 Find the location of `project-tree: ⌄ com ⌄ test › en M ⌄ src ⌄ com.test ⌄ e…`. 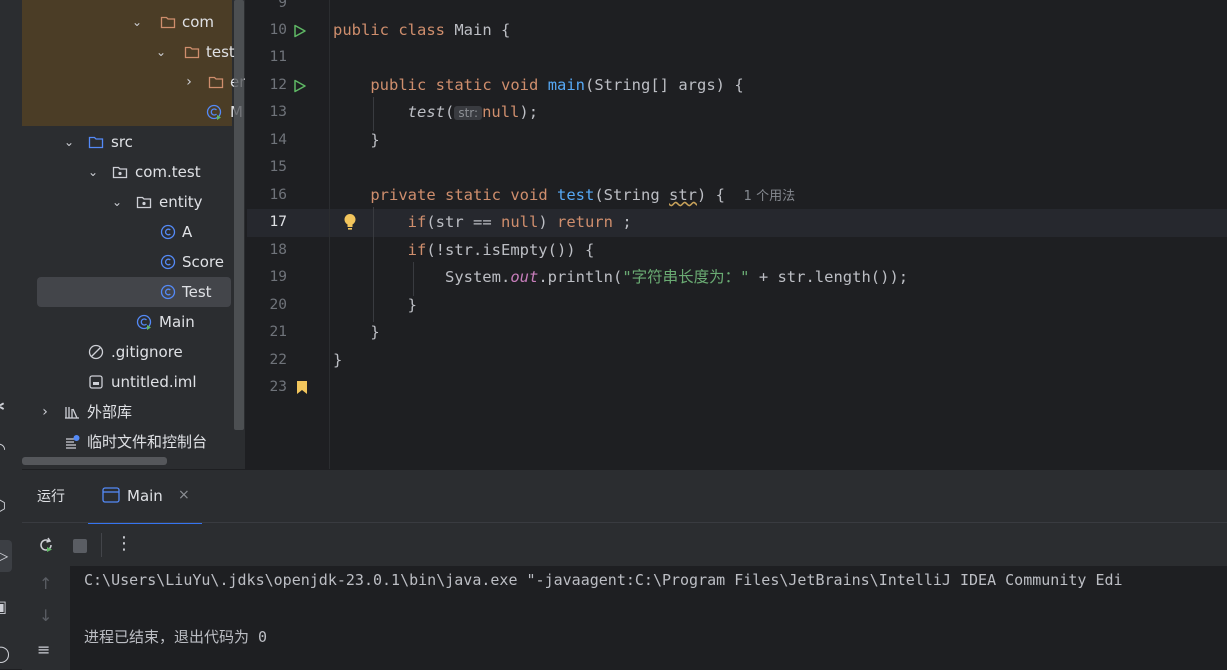

project-tree: ⌄ com ⌄ test › en M ⌄ src ⌄ com.test ⌄ e… is located at coordinates (133, 234).